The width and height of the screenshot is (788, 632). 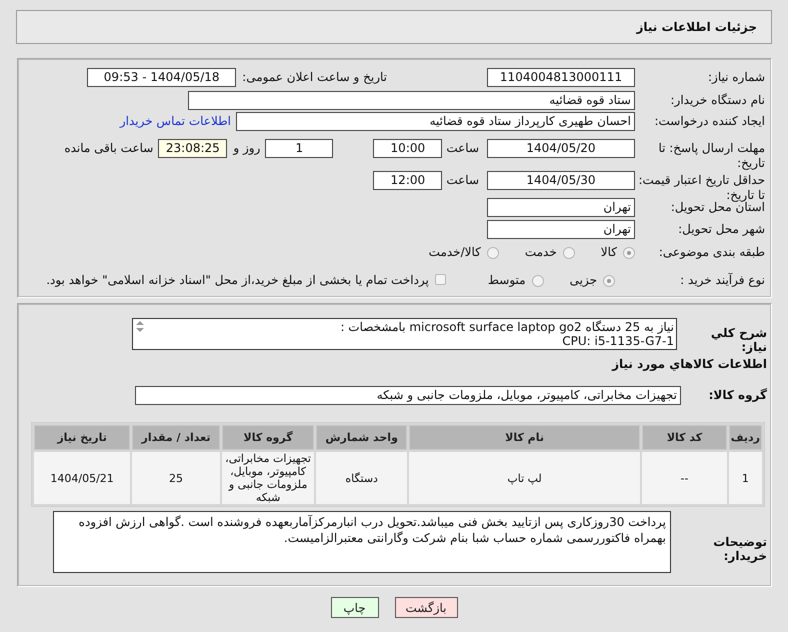 I want to click on field-label: شرح کلي نياز:, so click(x=739, y=339).